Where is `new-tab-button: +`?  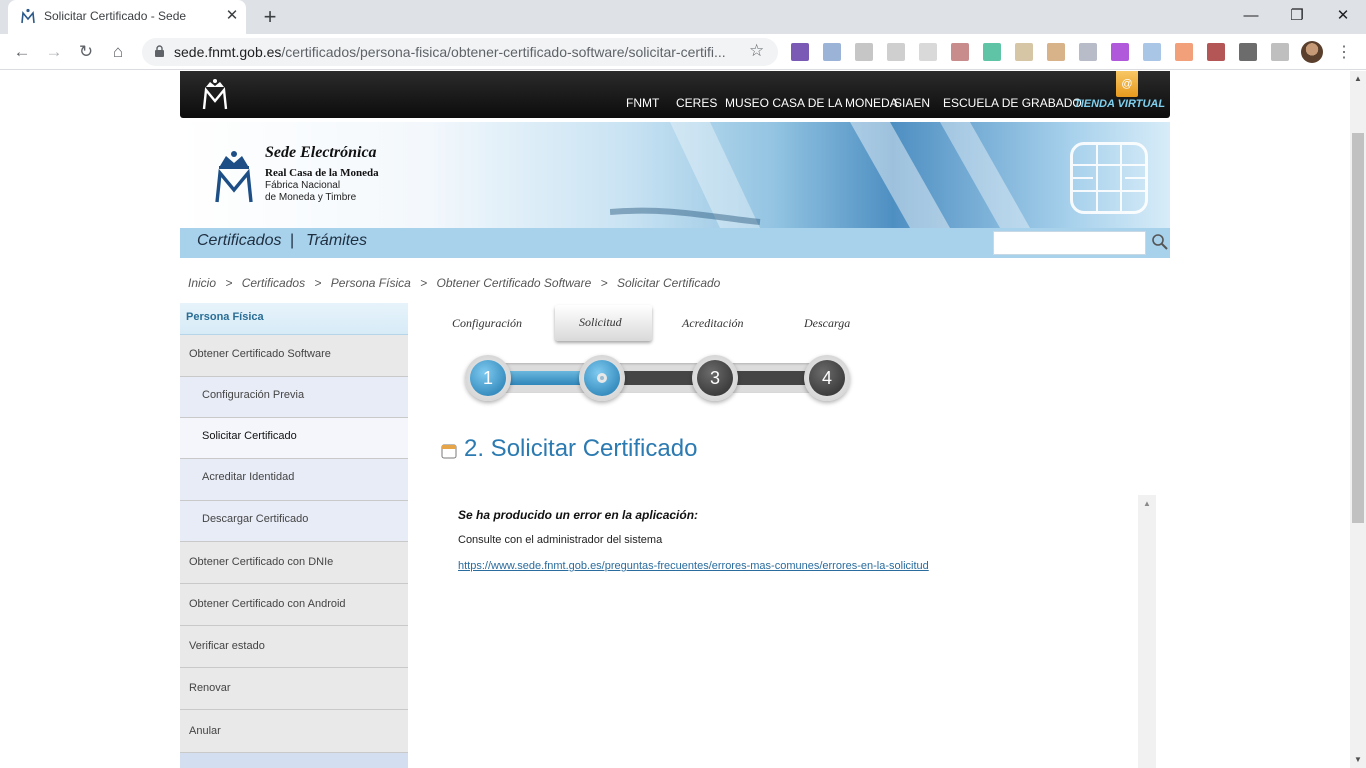
new-tab-button: + is located at coordinates (270, 17).